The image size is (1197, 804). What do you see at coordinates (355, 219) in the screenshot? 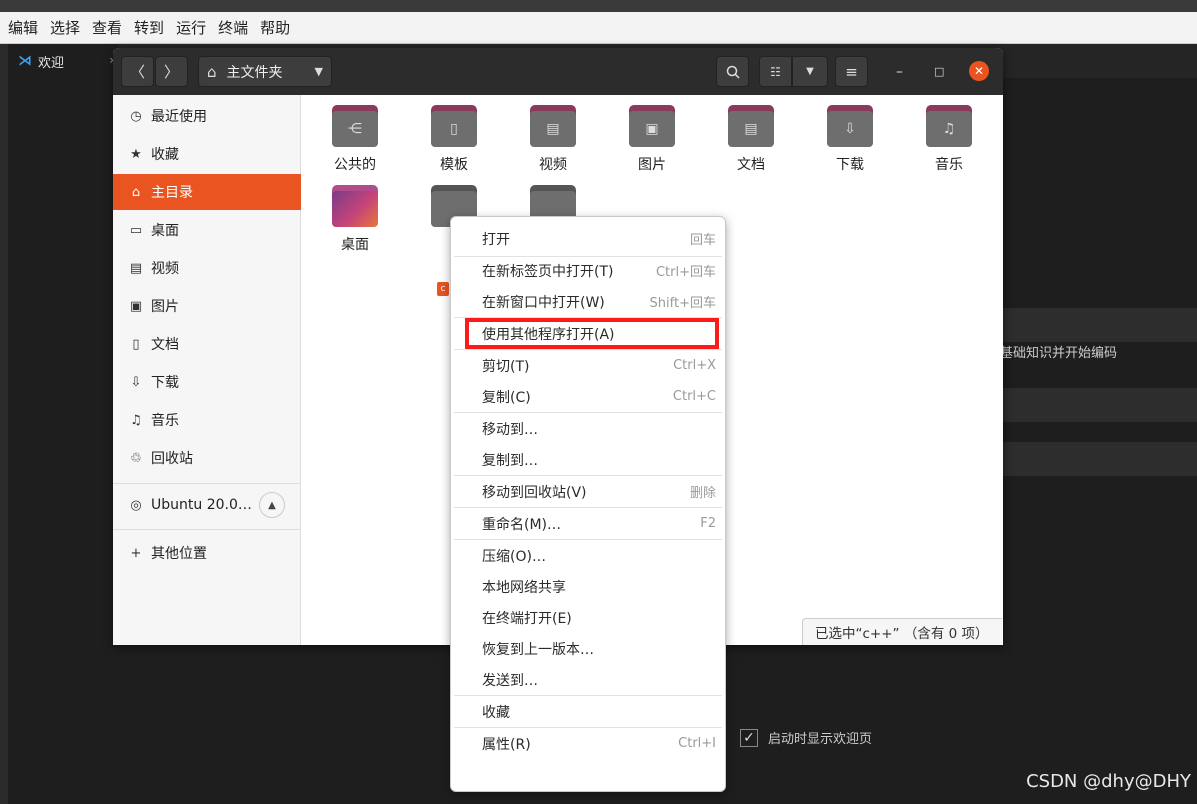
I see `folder-item: 桌面` at bounding box center [355, 219].